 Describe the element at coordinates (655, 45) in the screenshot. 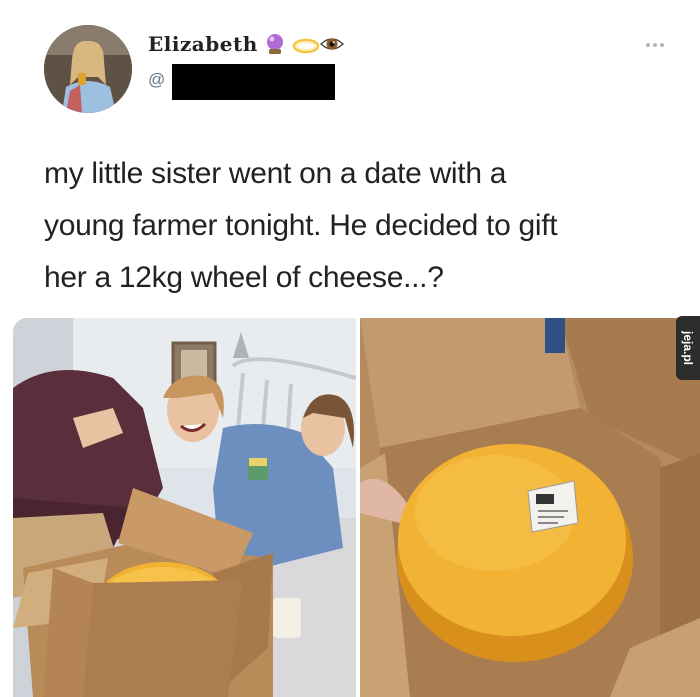

I see `more-options-icon` at that location.